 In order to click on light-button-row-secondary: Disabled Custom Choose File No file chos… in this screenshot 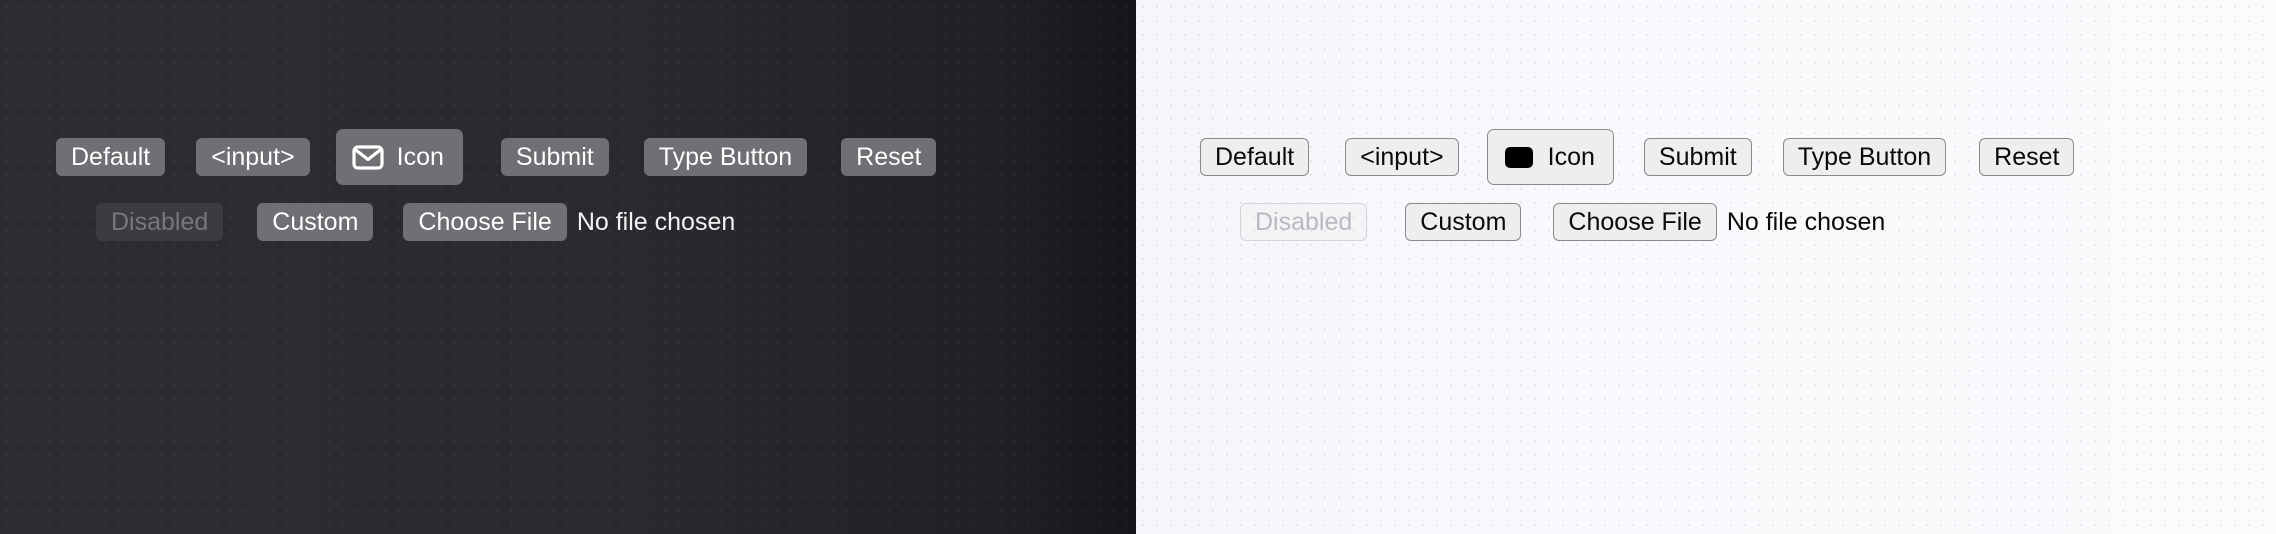, I will do `click(1562, 222)`.